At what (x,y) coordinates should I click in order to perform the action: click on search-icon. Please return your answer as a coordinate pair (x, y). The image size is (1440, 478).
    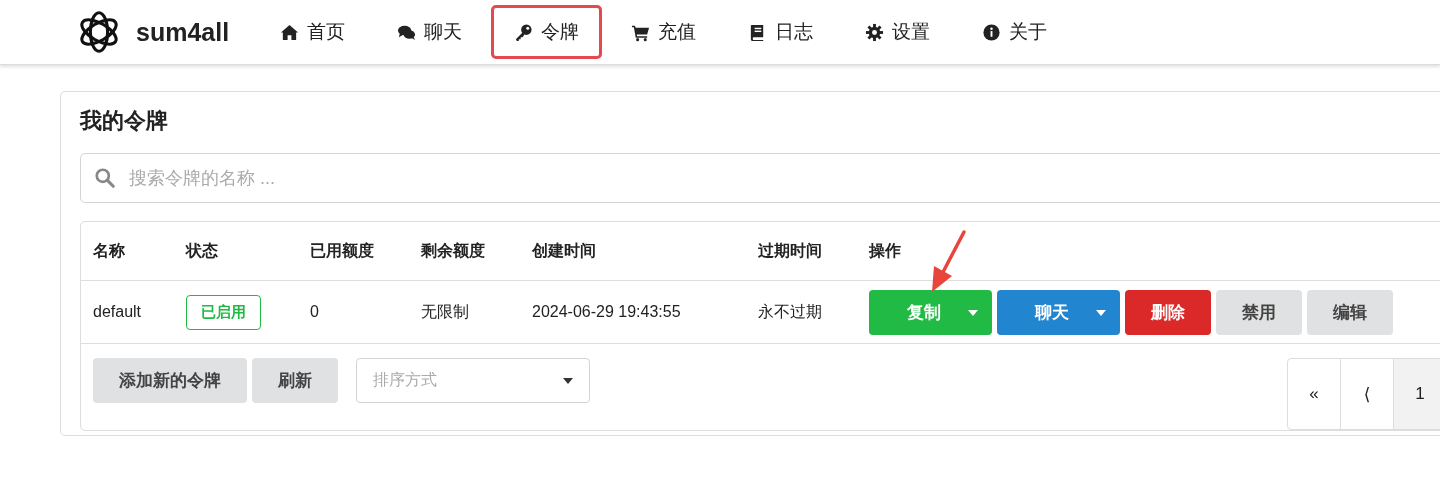
    Looking at the image, I should click on (105, 178).